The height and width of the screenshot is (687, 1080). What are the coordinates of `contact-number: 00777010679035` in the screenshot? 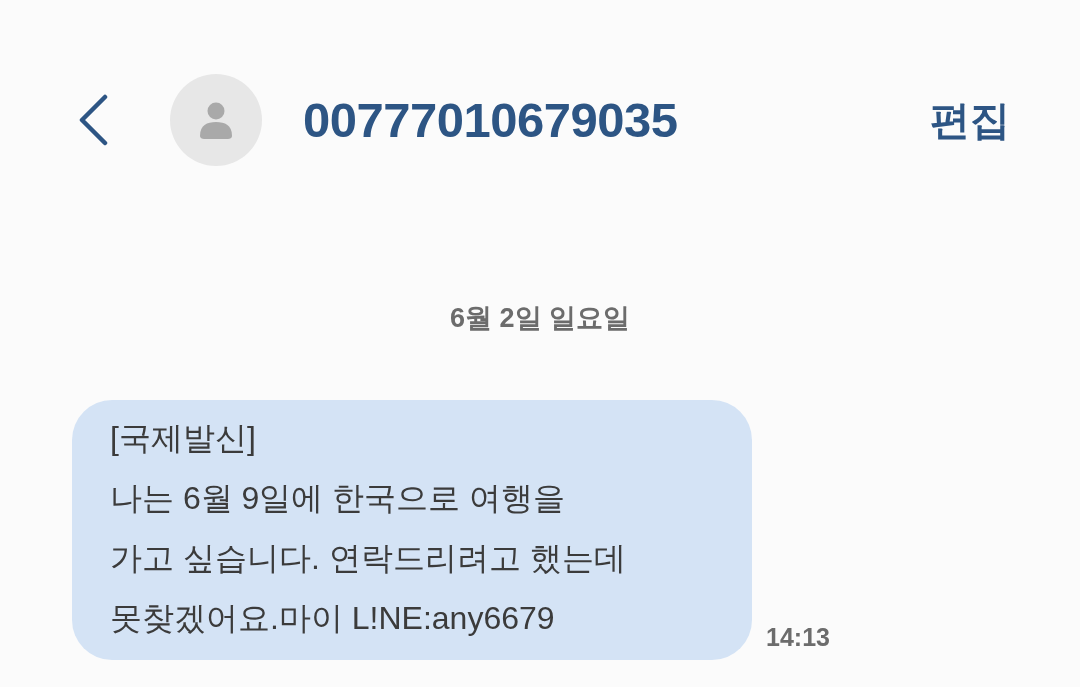 It's located at (491, 120).